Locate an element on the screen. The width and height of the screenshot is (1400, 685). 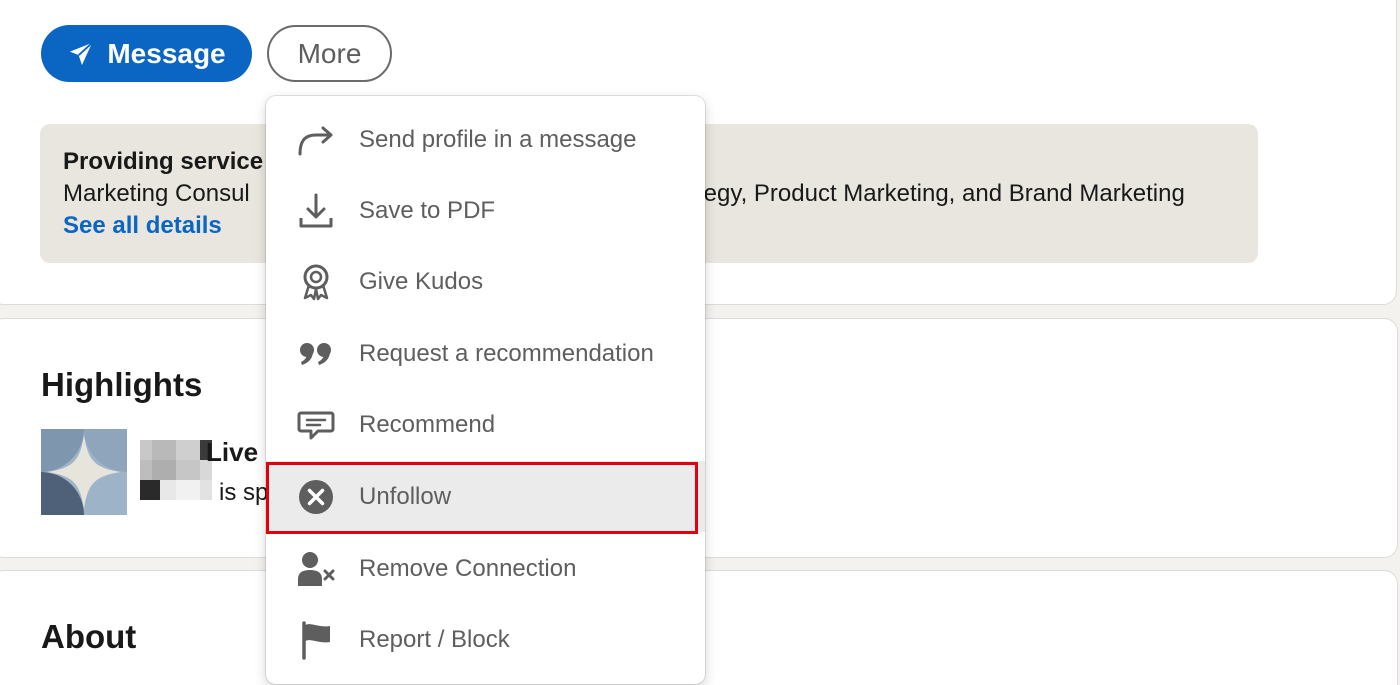
menu-item-request-recommendation: Request a recommendation is located at coordinates (485, 353).